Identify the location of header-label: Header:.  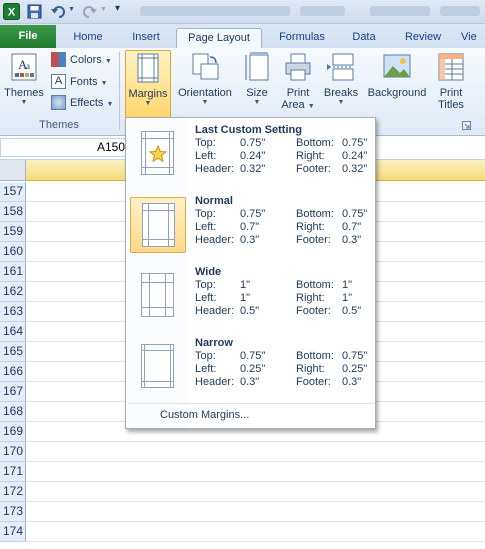
(215, 382).